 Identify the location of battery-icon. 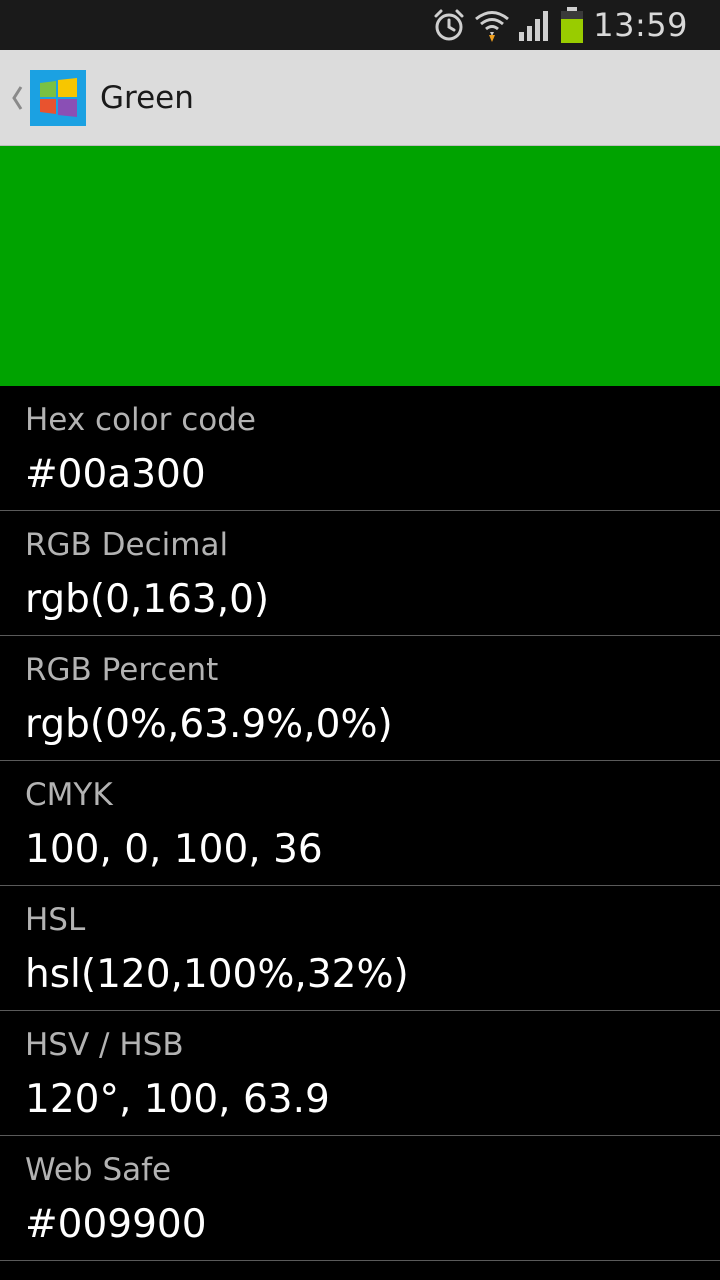
(572, 25).